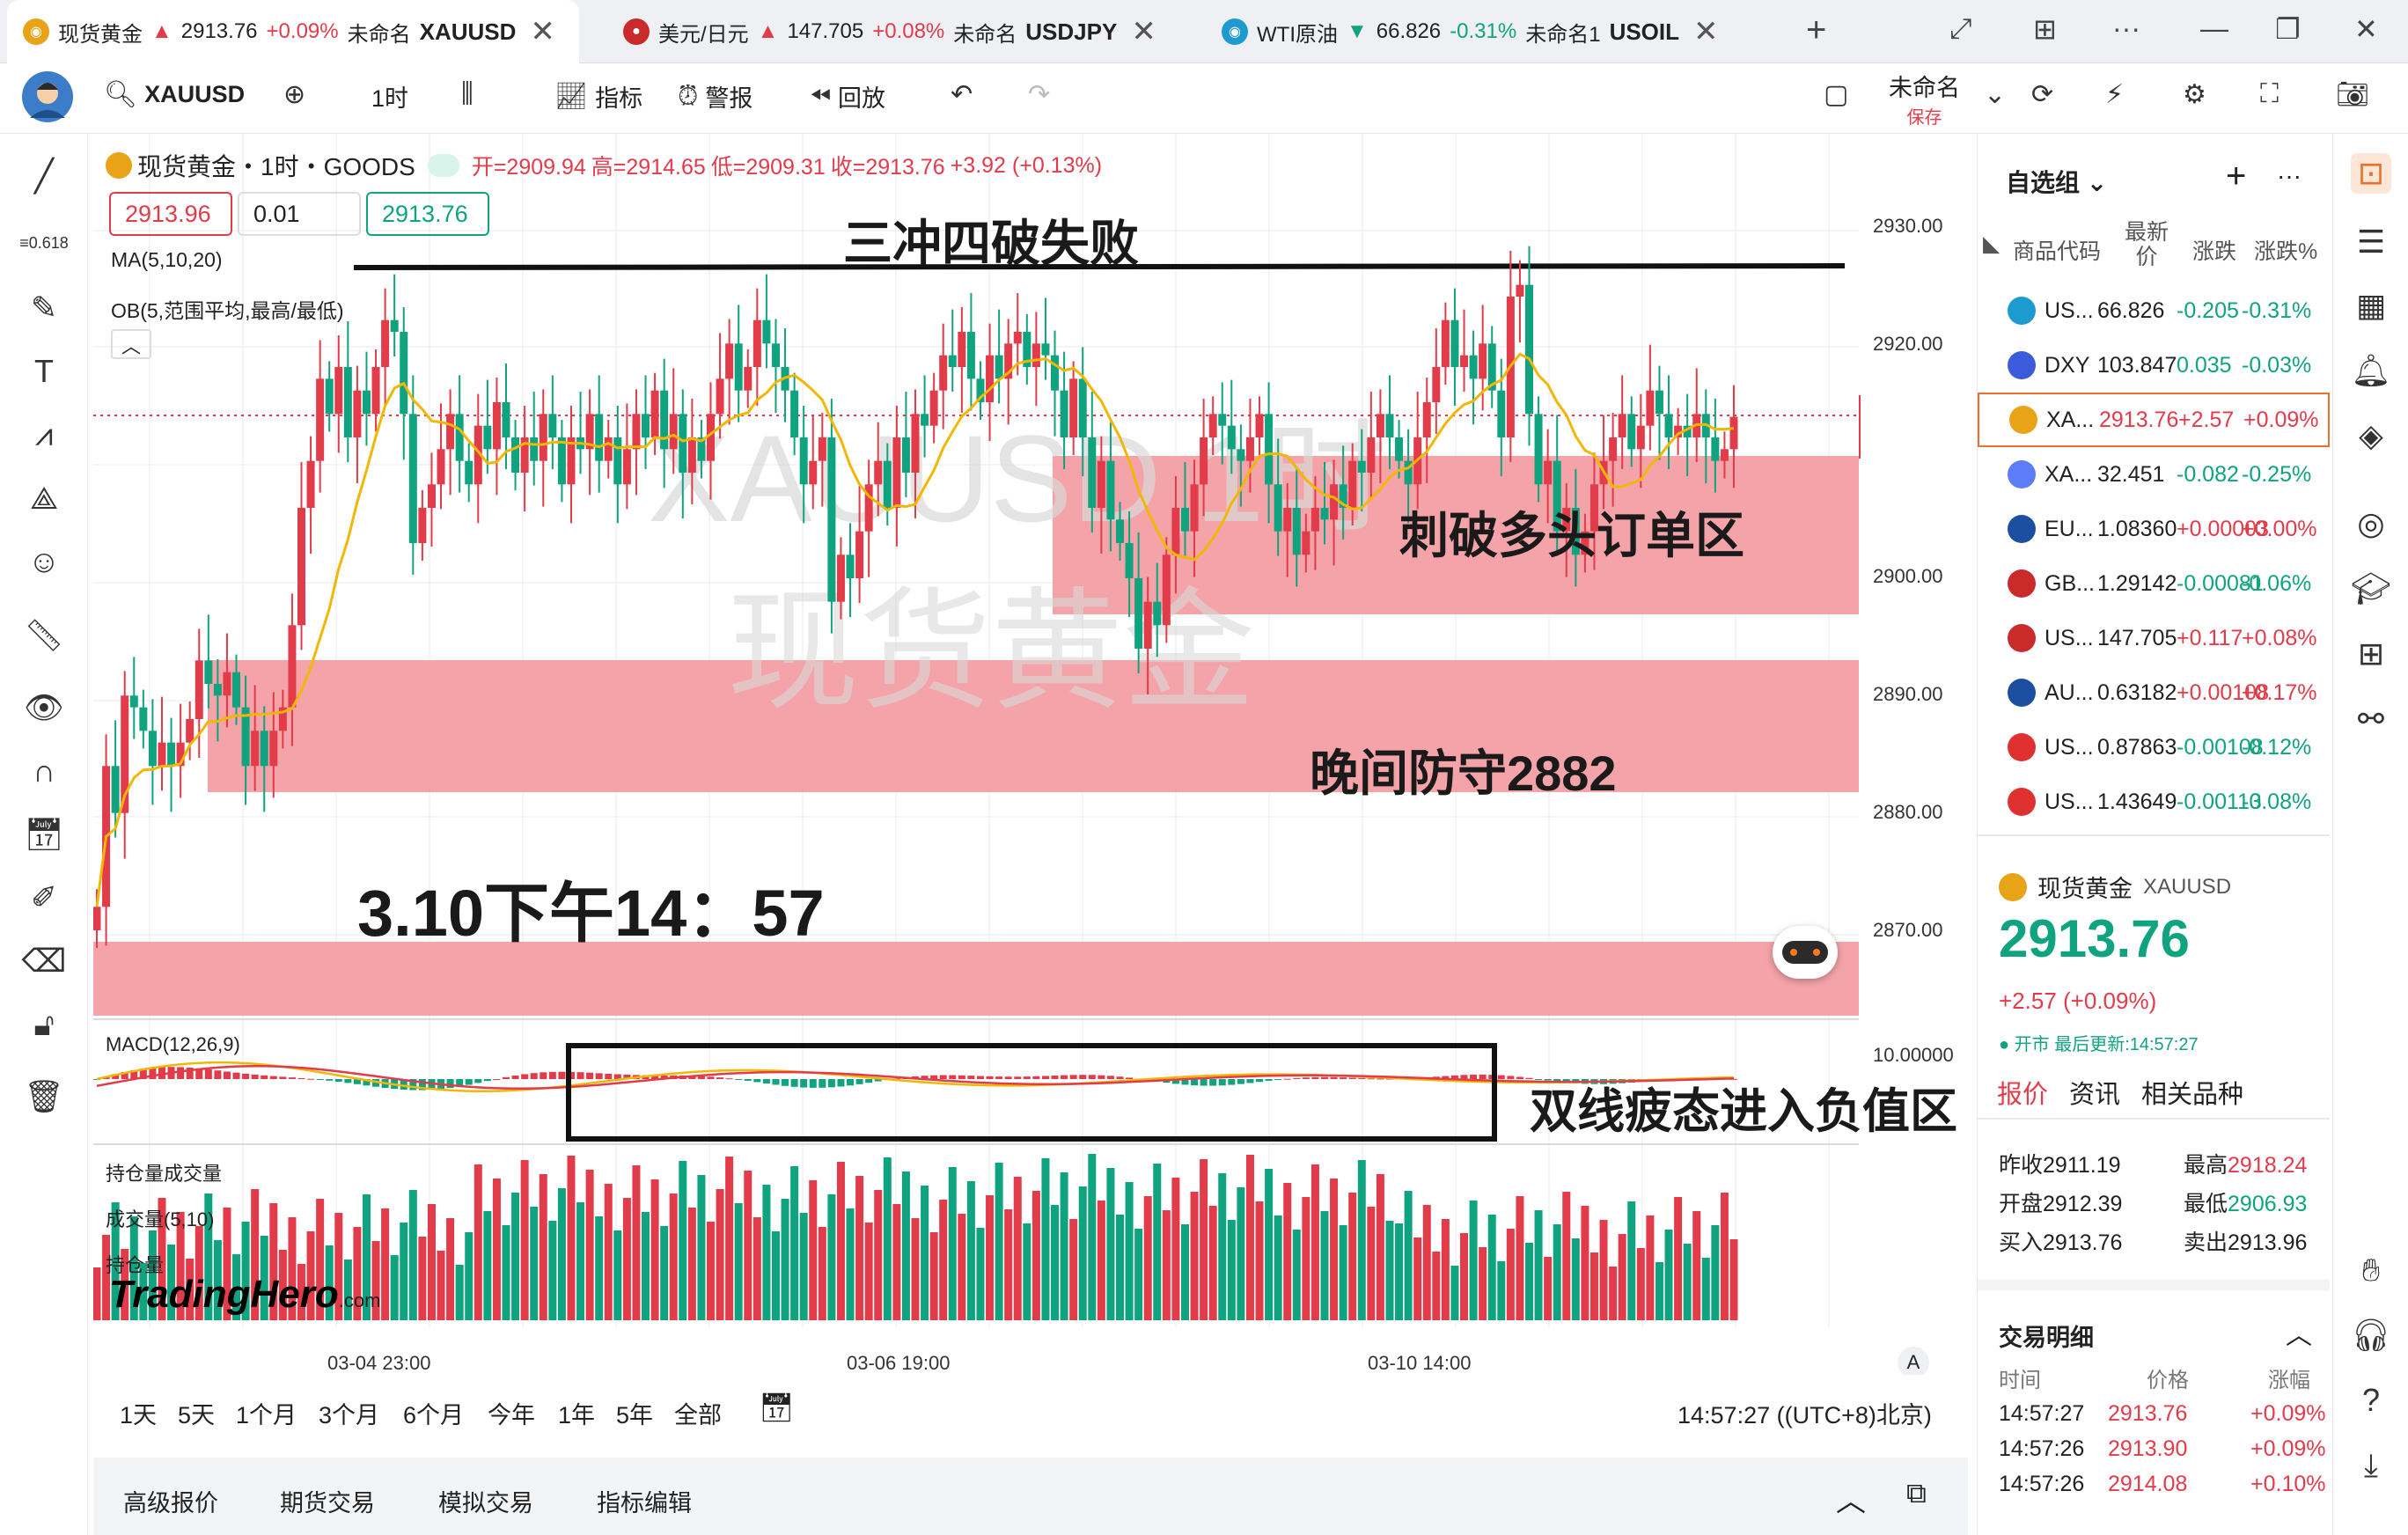 Image resolution: width=2408 pixels, height=1535 pixels. I want to click on help-icon: ?, so click(2371, 1400).